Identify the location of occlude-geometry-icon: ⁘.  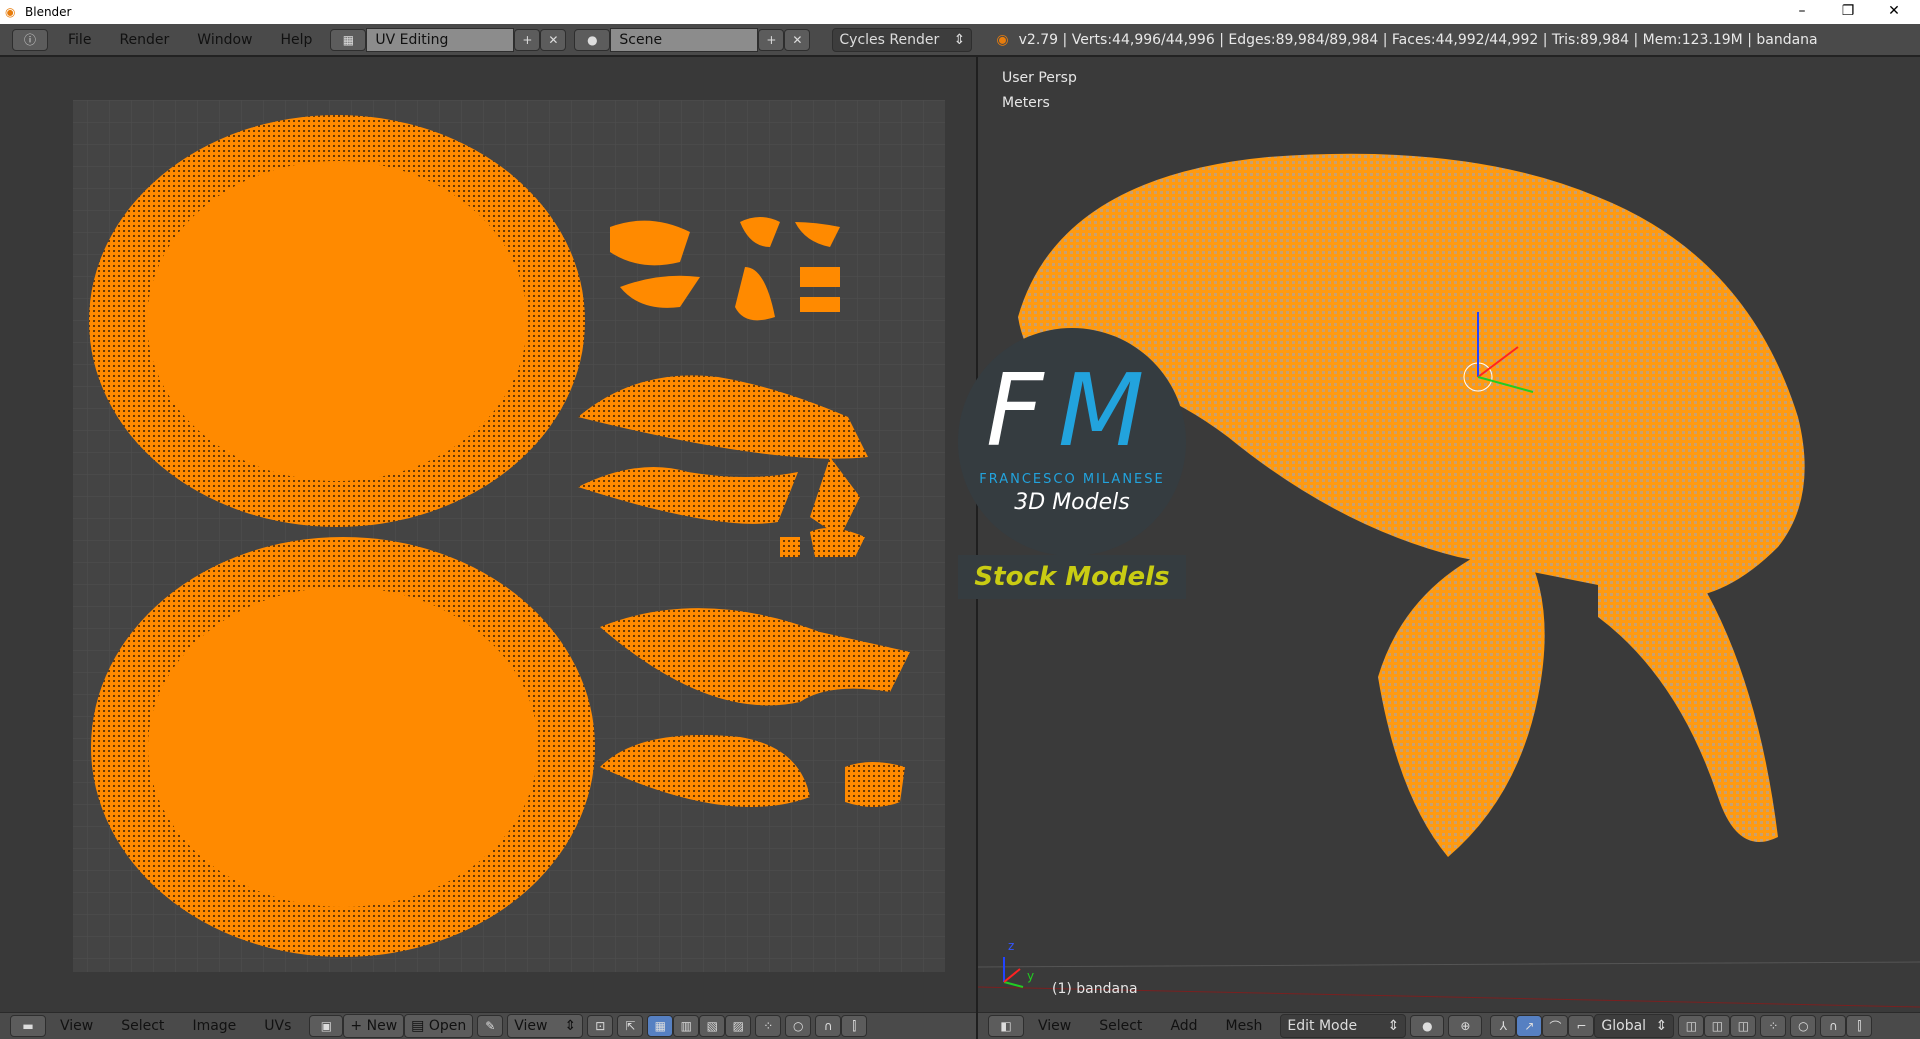
(1773, 1026).